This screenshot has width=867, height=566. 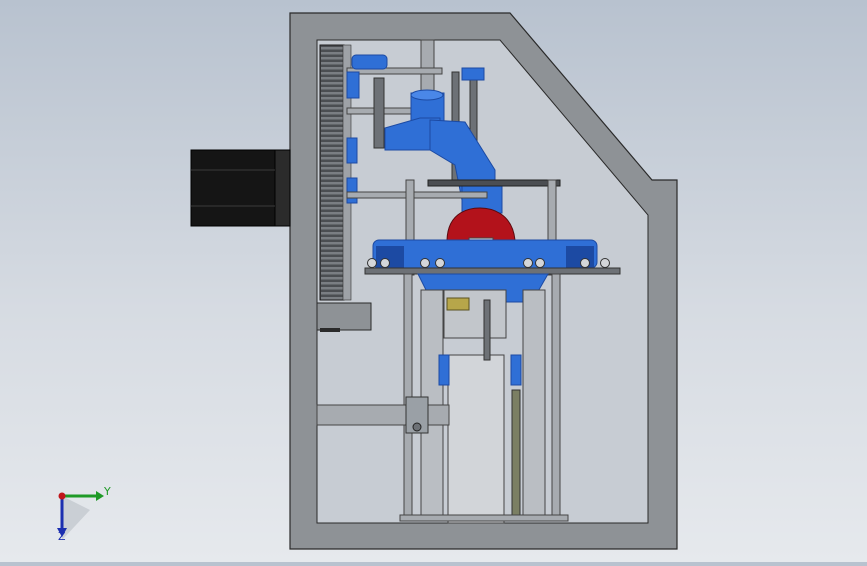 I want to click on stepper-motor, so click(x=240, y=188).